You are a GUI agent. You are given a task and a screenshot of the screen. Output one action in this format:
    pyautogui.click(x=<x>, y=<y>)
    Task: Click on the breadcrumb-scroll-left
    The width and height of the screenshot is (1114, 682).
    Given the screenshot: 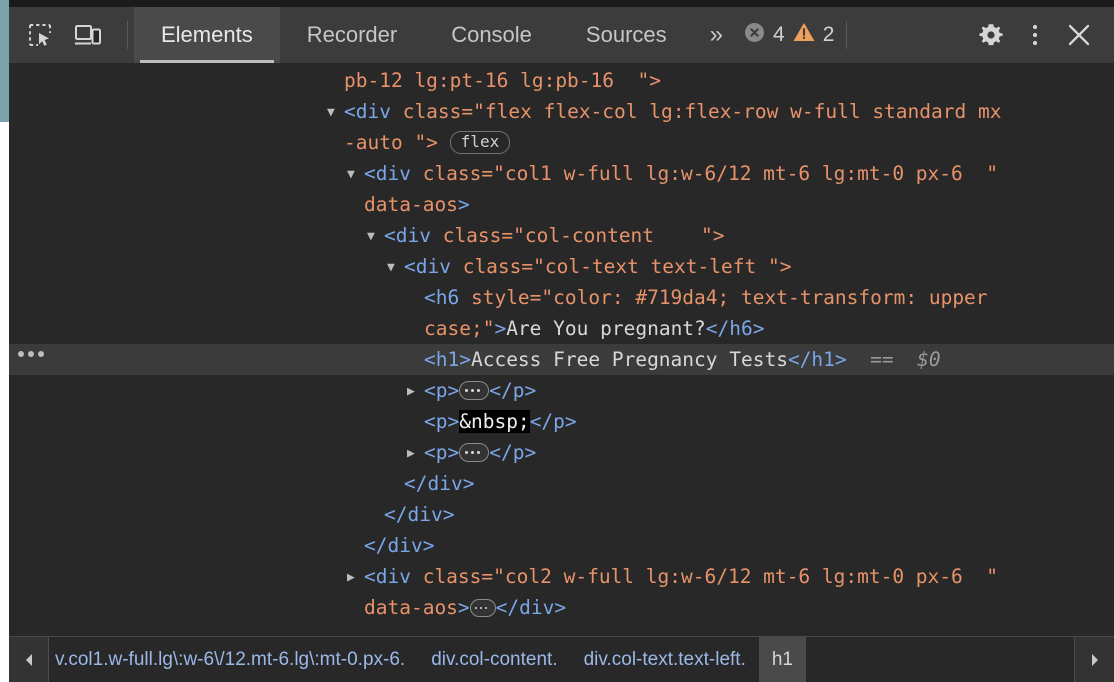 What is the action you would take?
    pyautogui.click(x=29, y=659)
    